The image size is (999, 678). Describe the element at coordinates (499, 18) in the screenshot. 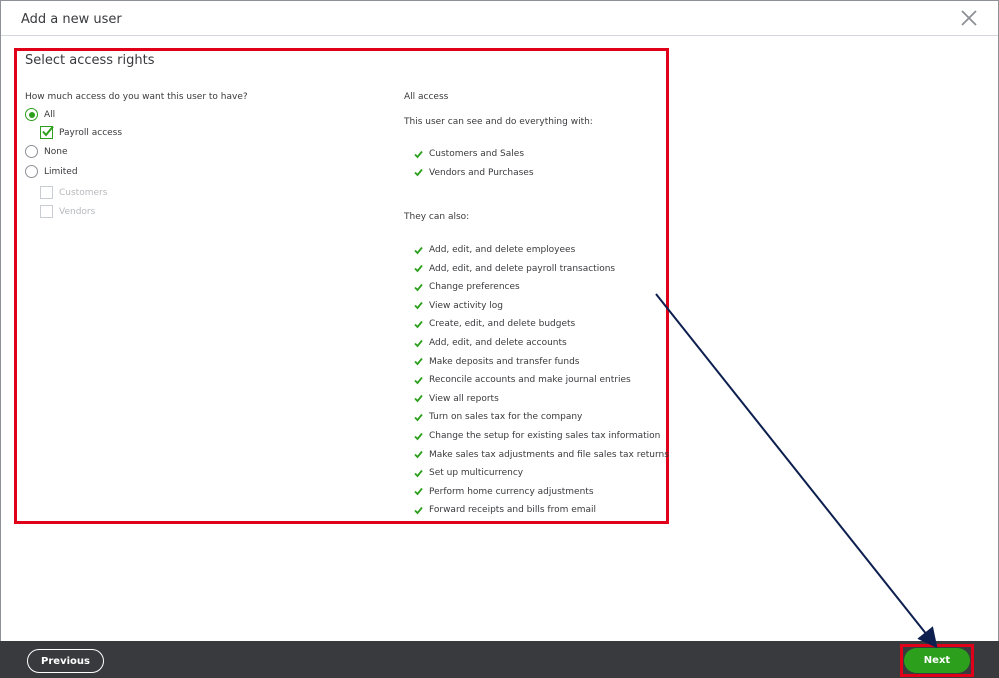

I see `dialog-header: Add a new user` at that location.